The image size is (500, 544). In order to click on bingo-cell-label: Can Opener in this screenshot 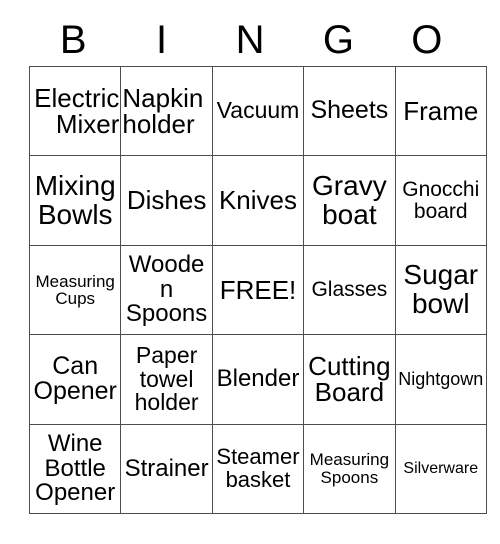, I will do `click(75, 378)`.